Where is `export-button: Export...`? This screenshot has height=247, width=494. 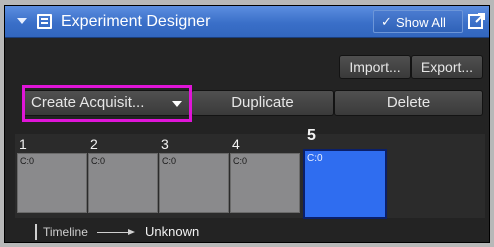 export-button: Export... is located at coordinates (447, 67).